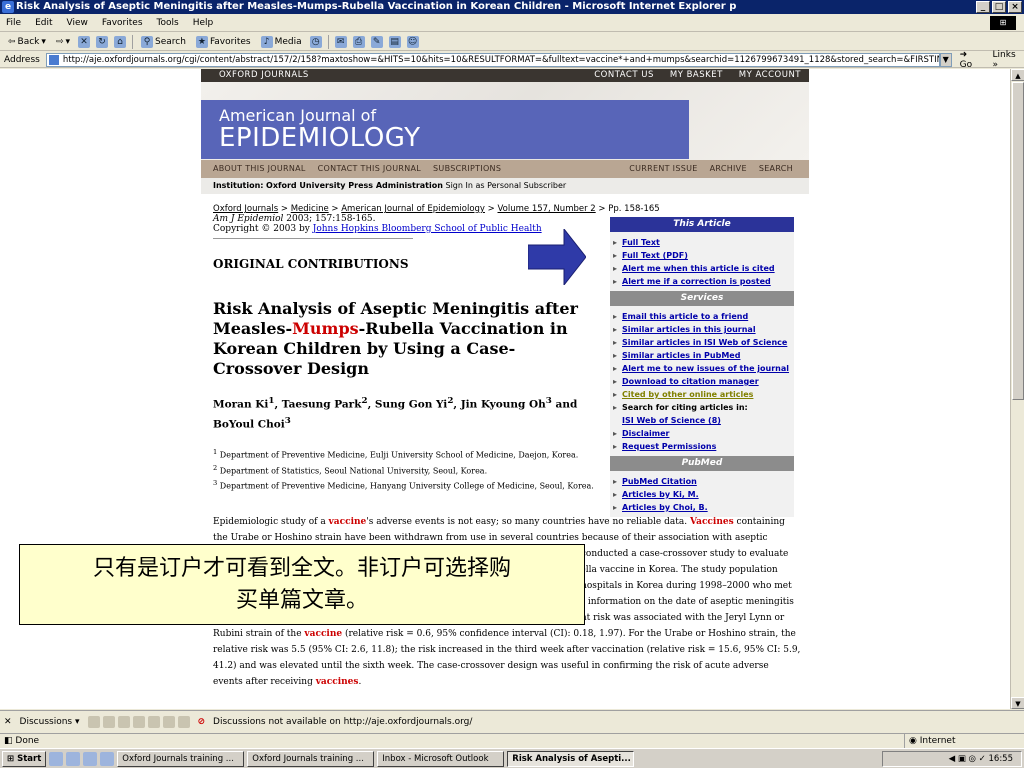 Image resolution: width=1024 pixels, height=768 pixels. What do you see at coordinates (547, 209) in the screenshot?
I see `breadcrumb-volume: Volume 157, Number 2` at bounding box center [547, 209].